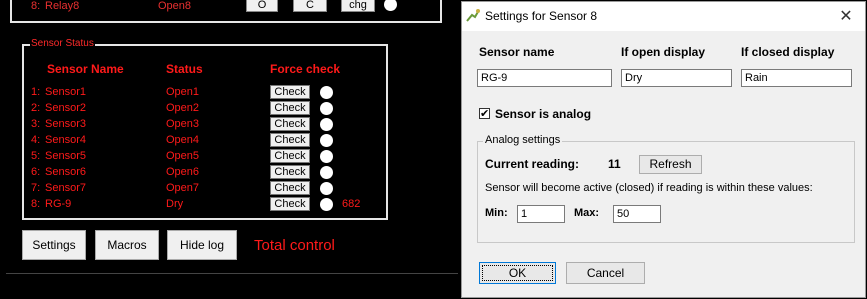 This screenshot has width=867, height=299. I want to click on sensor-row-index: 2:, so click(36, 108).